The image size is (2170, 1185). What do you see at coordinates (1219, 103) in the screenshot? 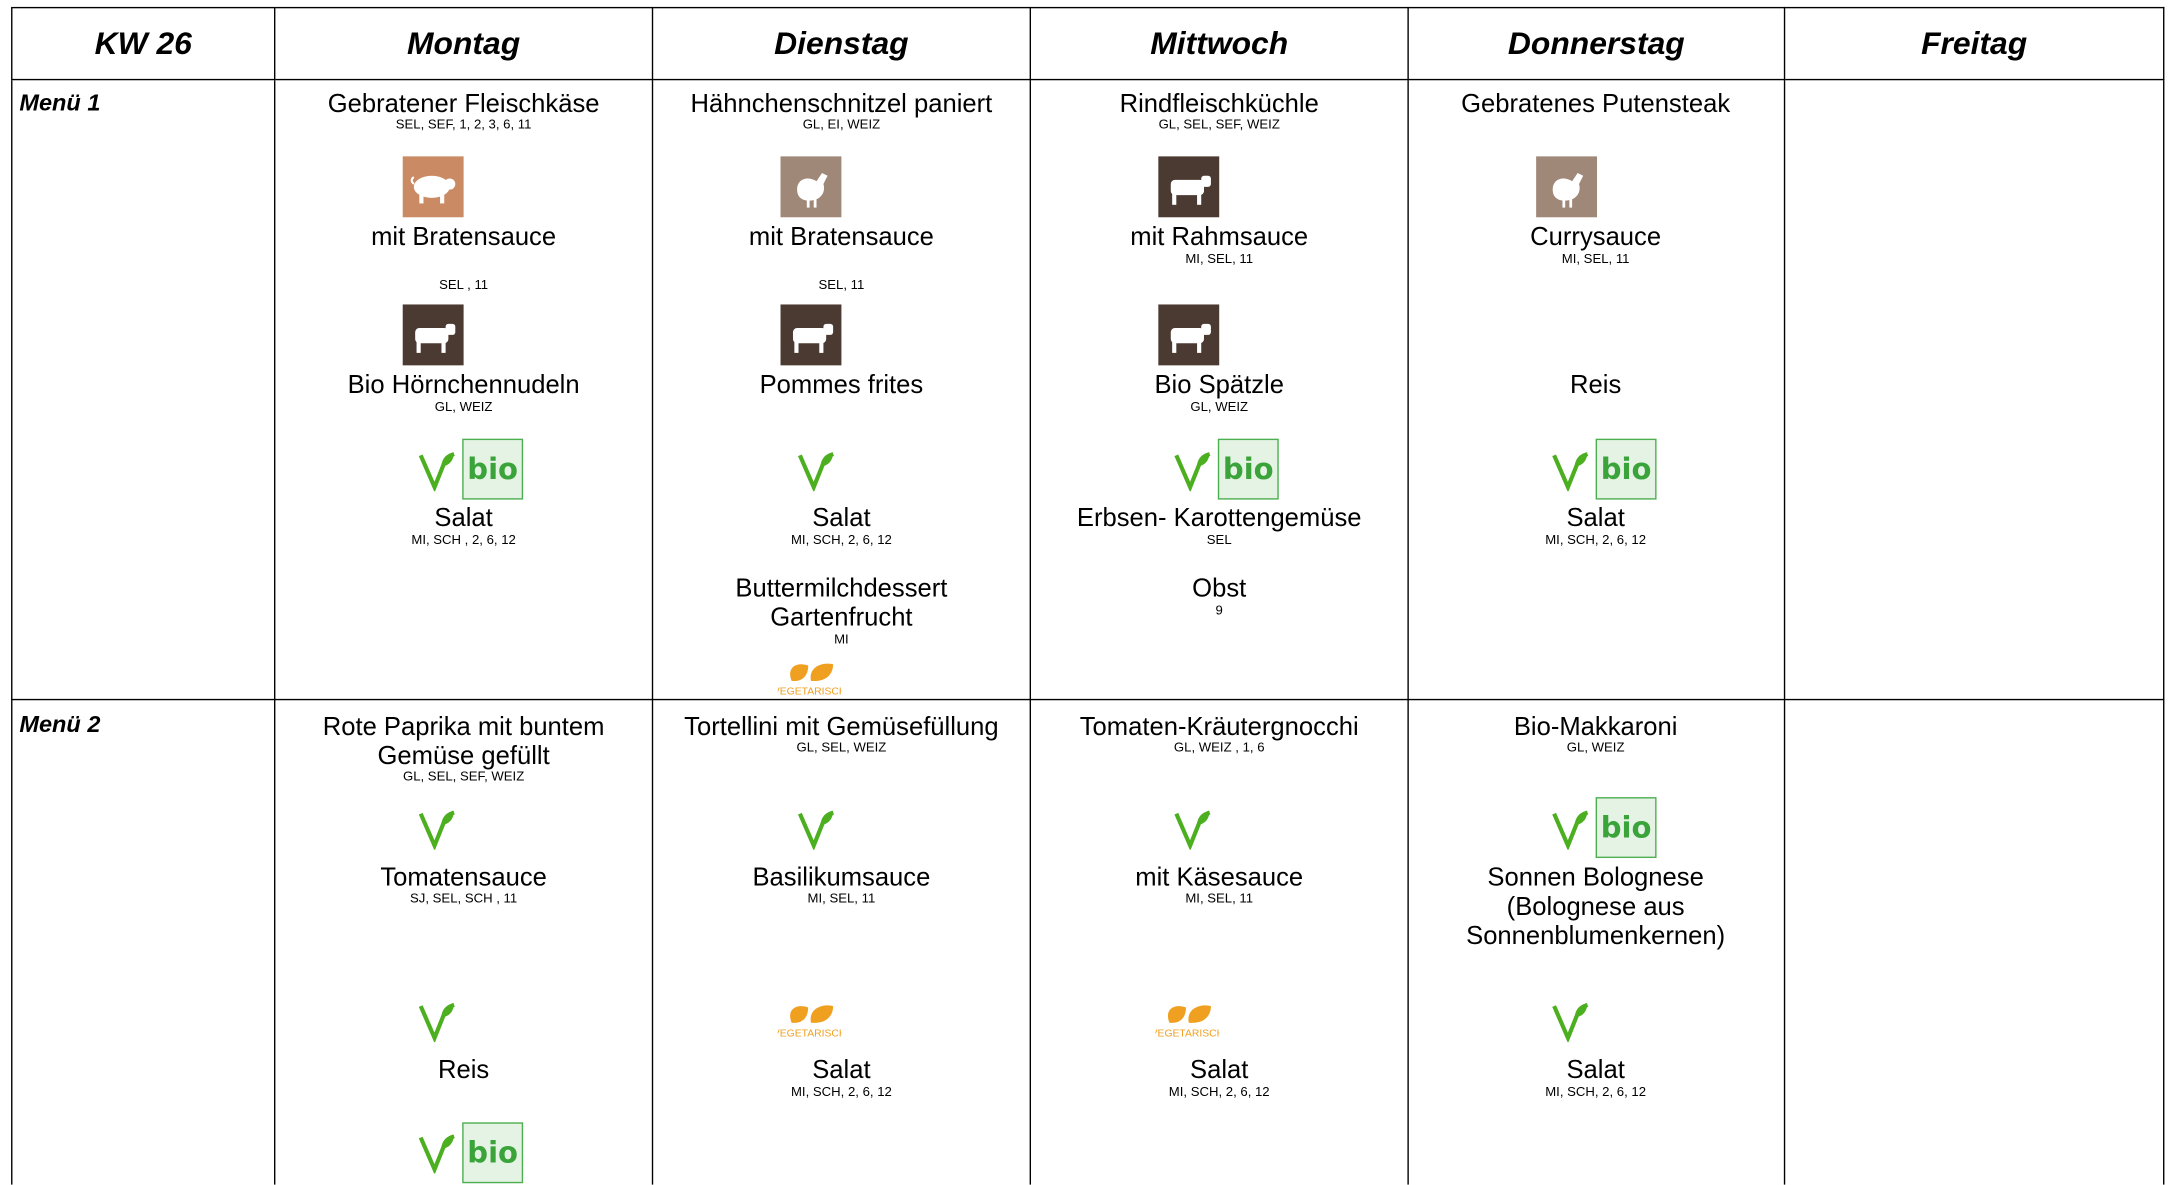
I see `dish-name: Rindfleischküchle` at bounding box center [1219, 103].